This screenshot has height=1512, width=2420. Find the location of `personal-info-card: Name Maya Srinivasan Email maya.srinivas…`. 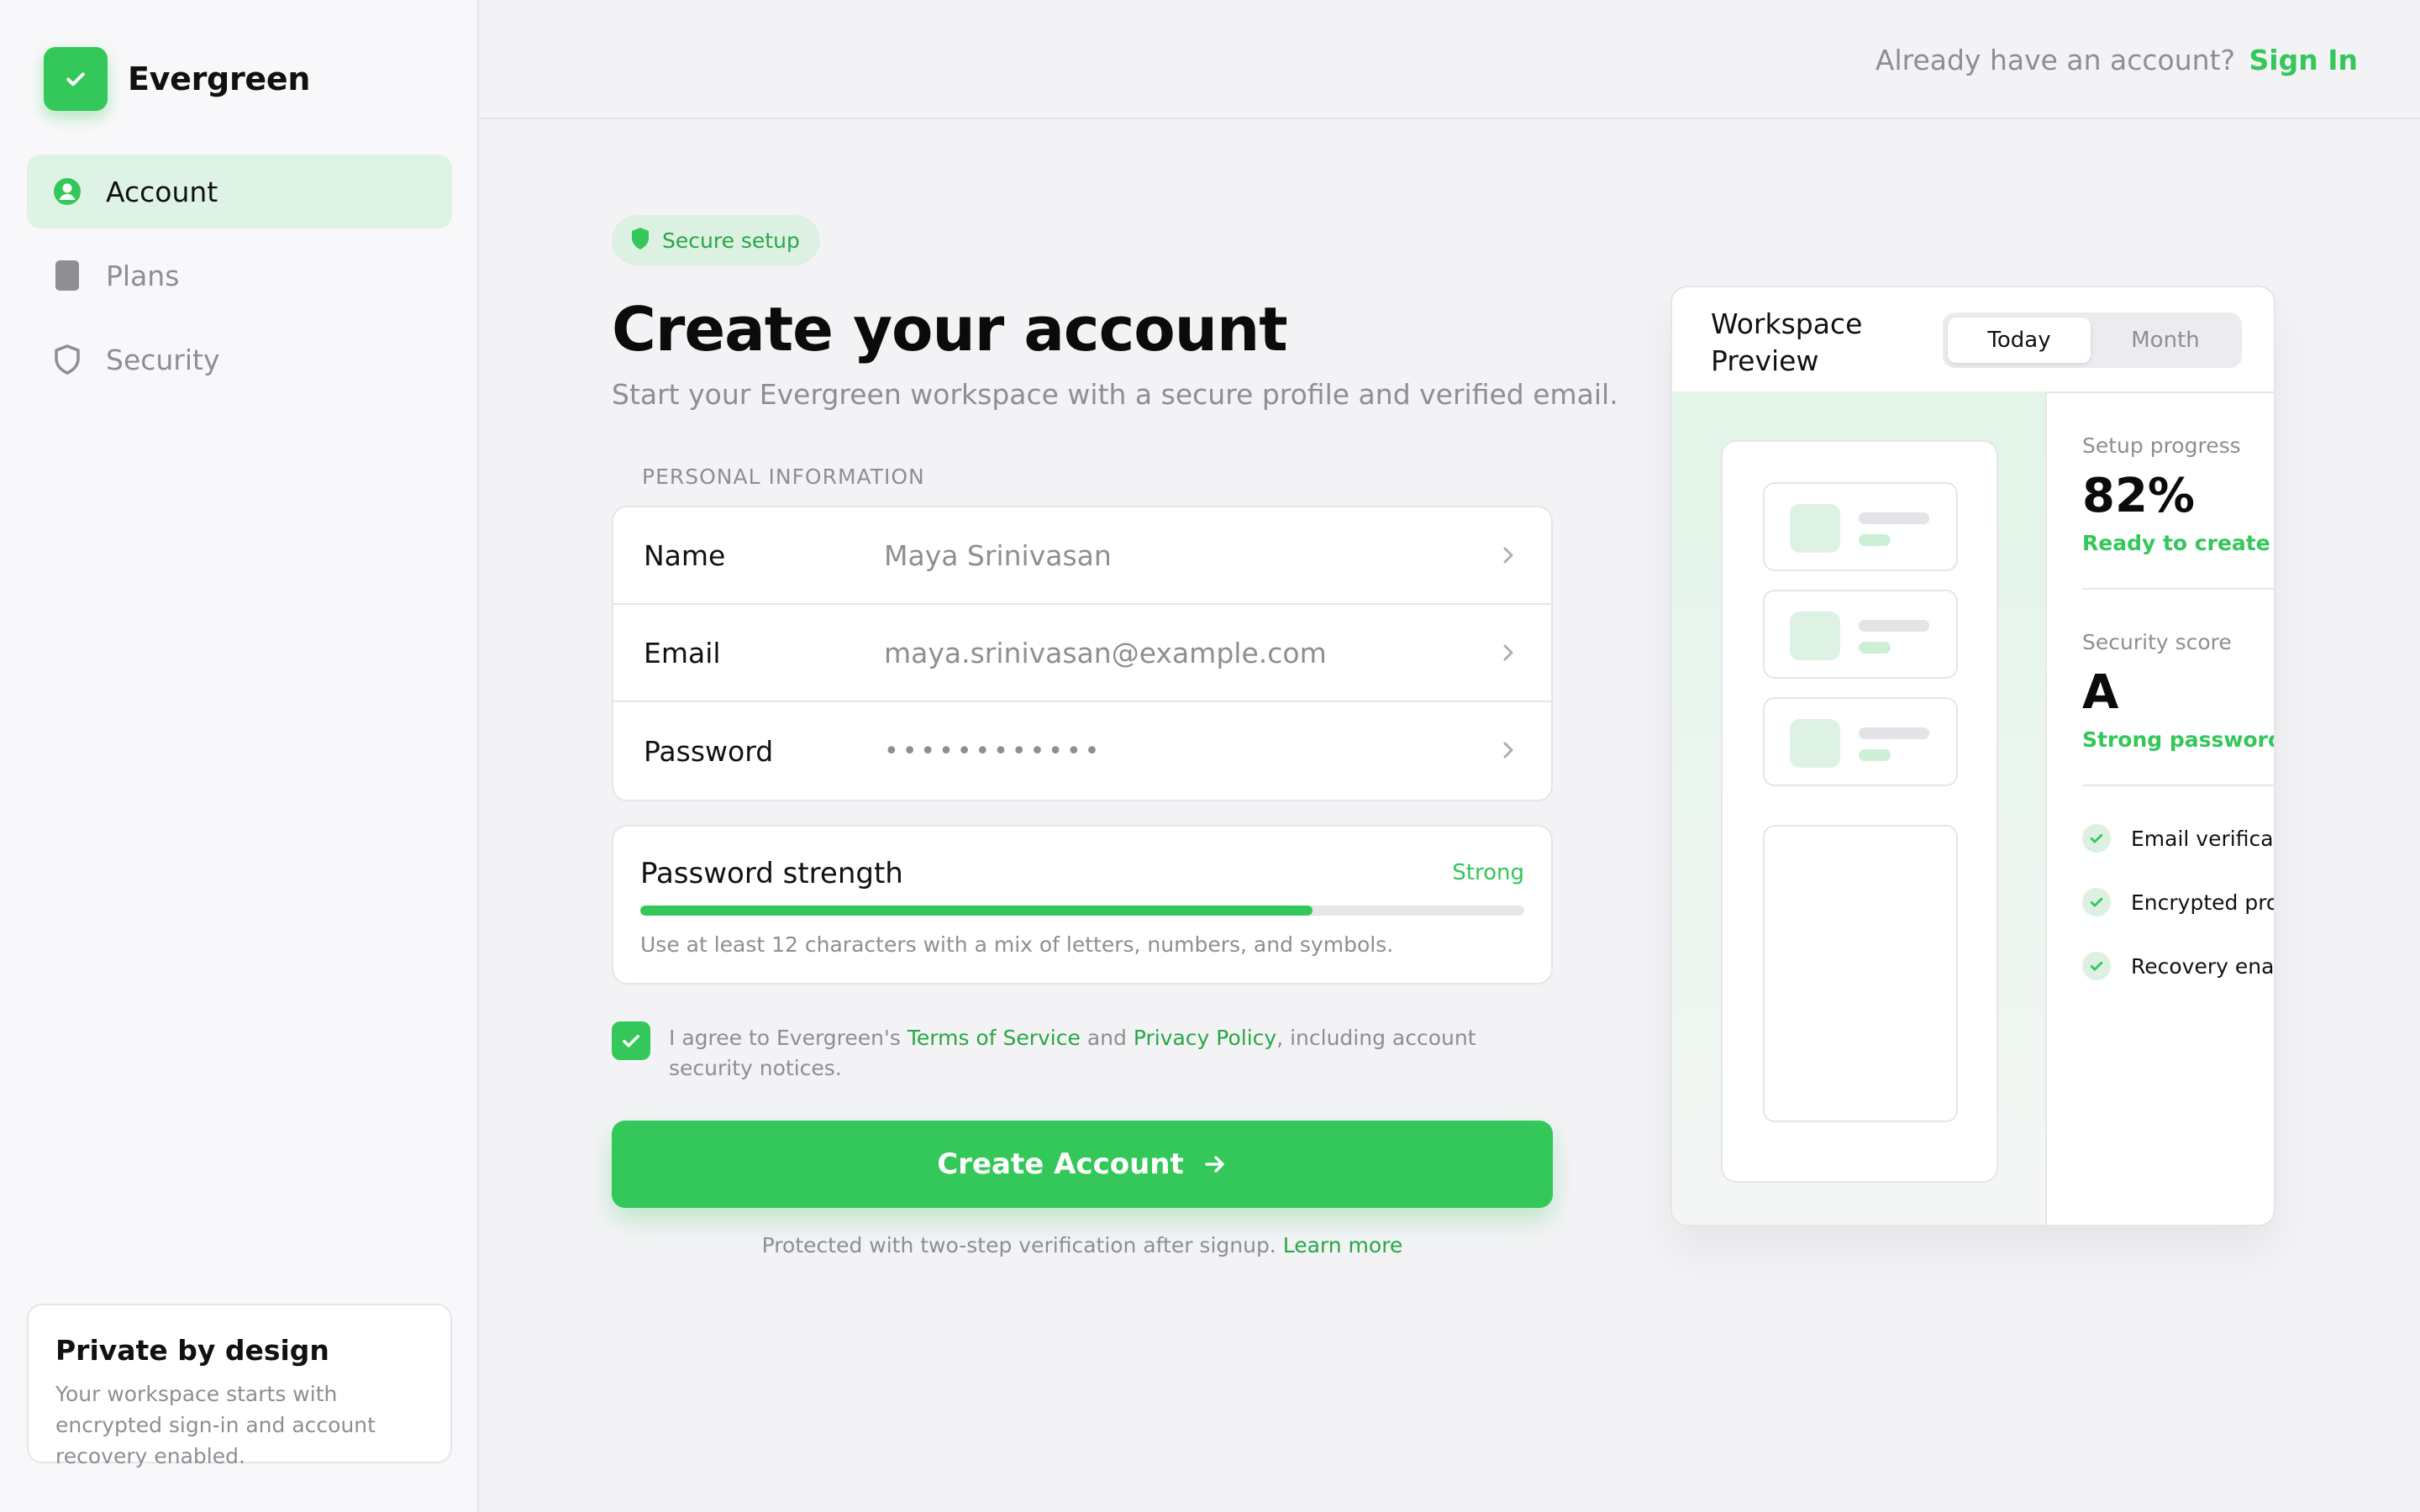

personal-info-card: Name Maya Srinivasan Email maya.srinivas… is located at coordinates (1082, 653).